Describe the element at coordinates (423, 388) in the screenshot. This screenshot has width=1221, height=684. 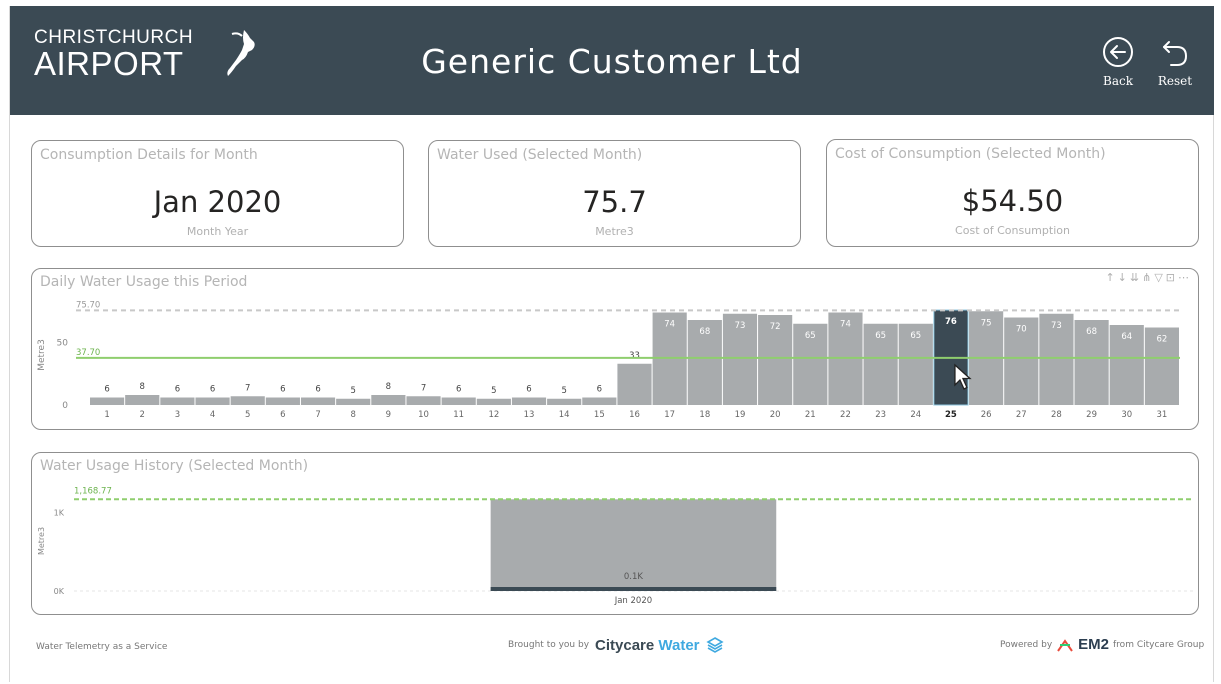
I see `bar-data-label: 7` at that location.